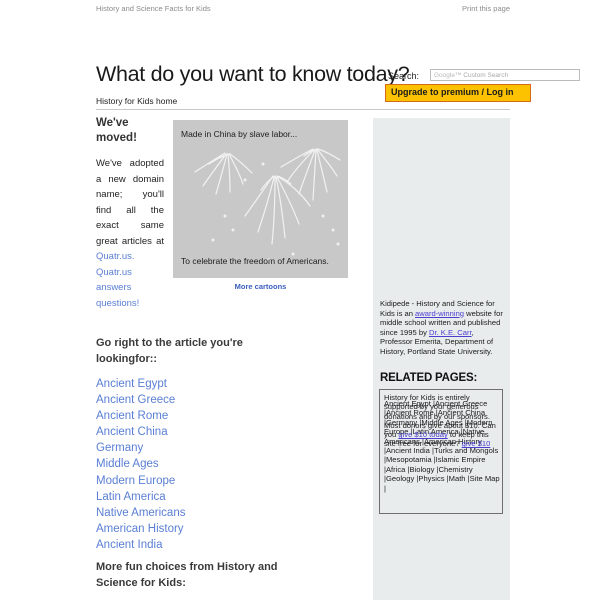  I want to click on nav-divider, so click(303, 109).